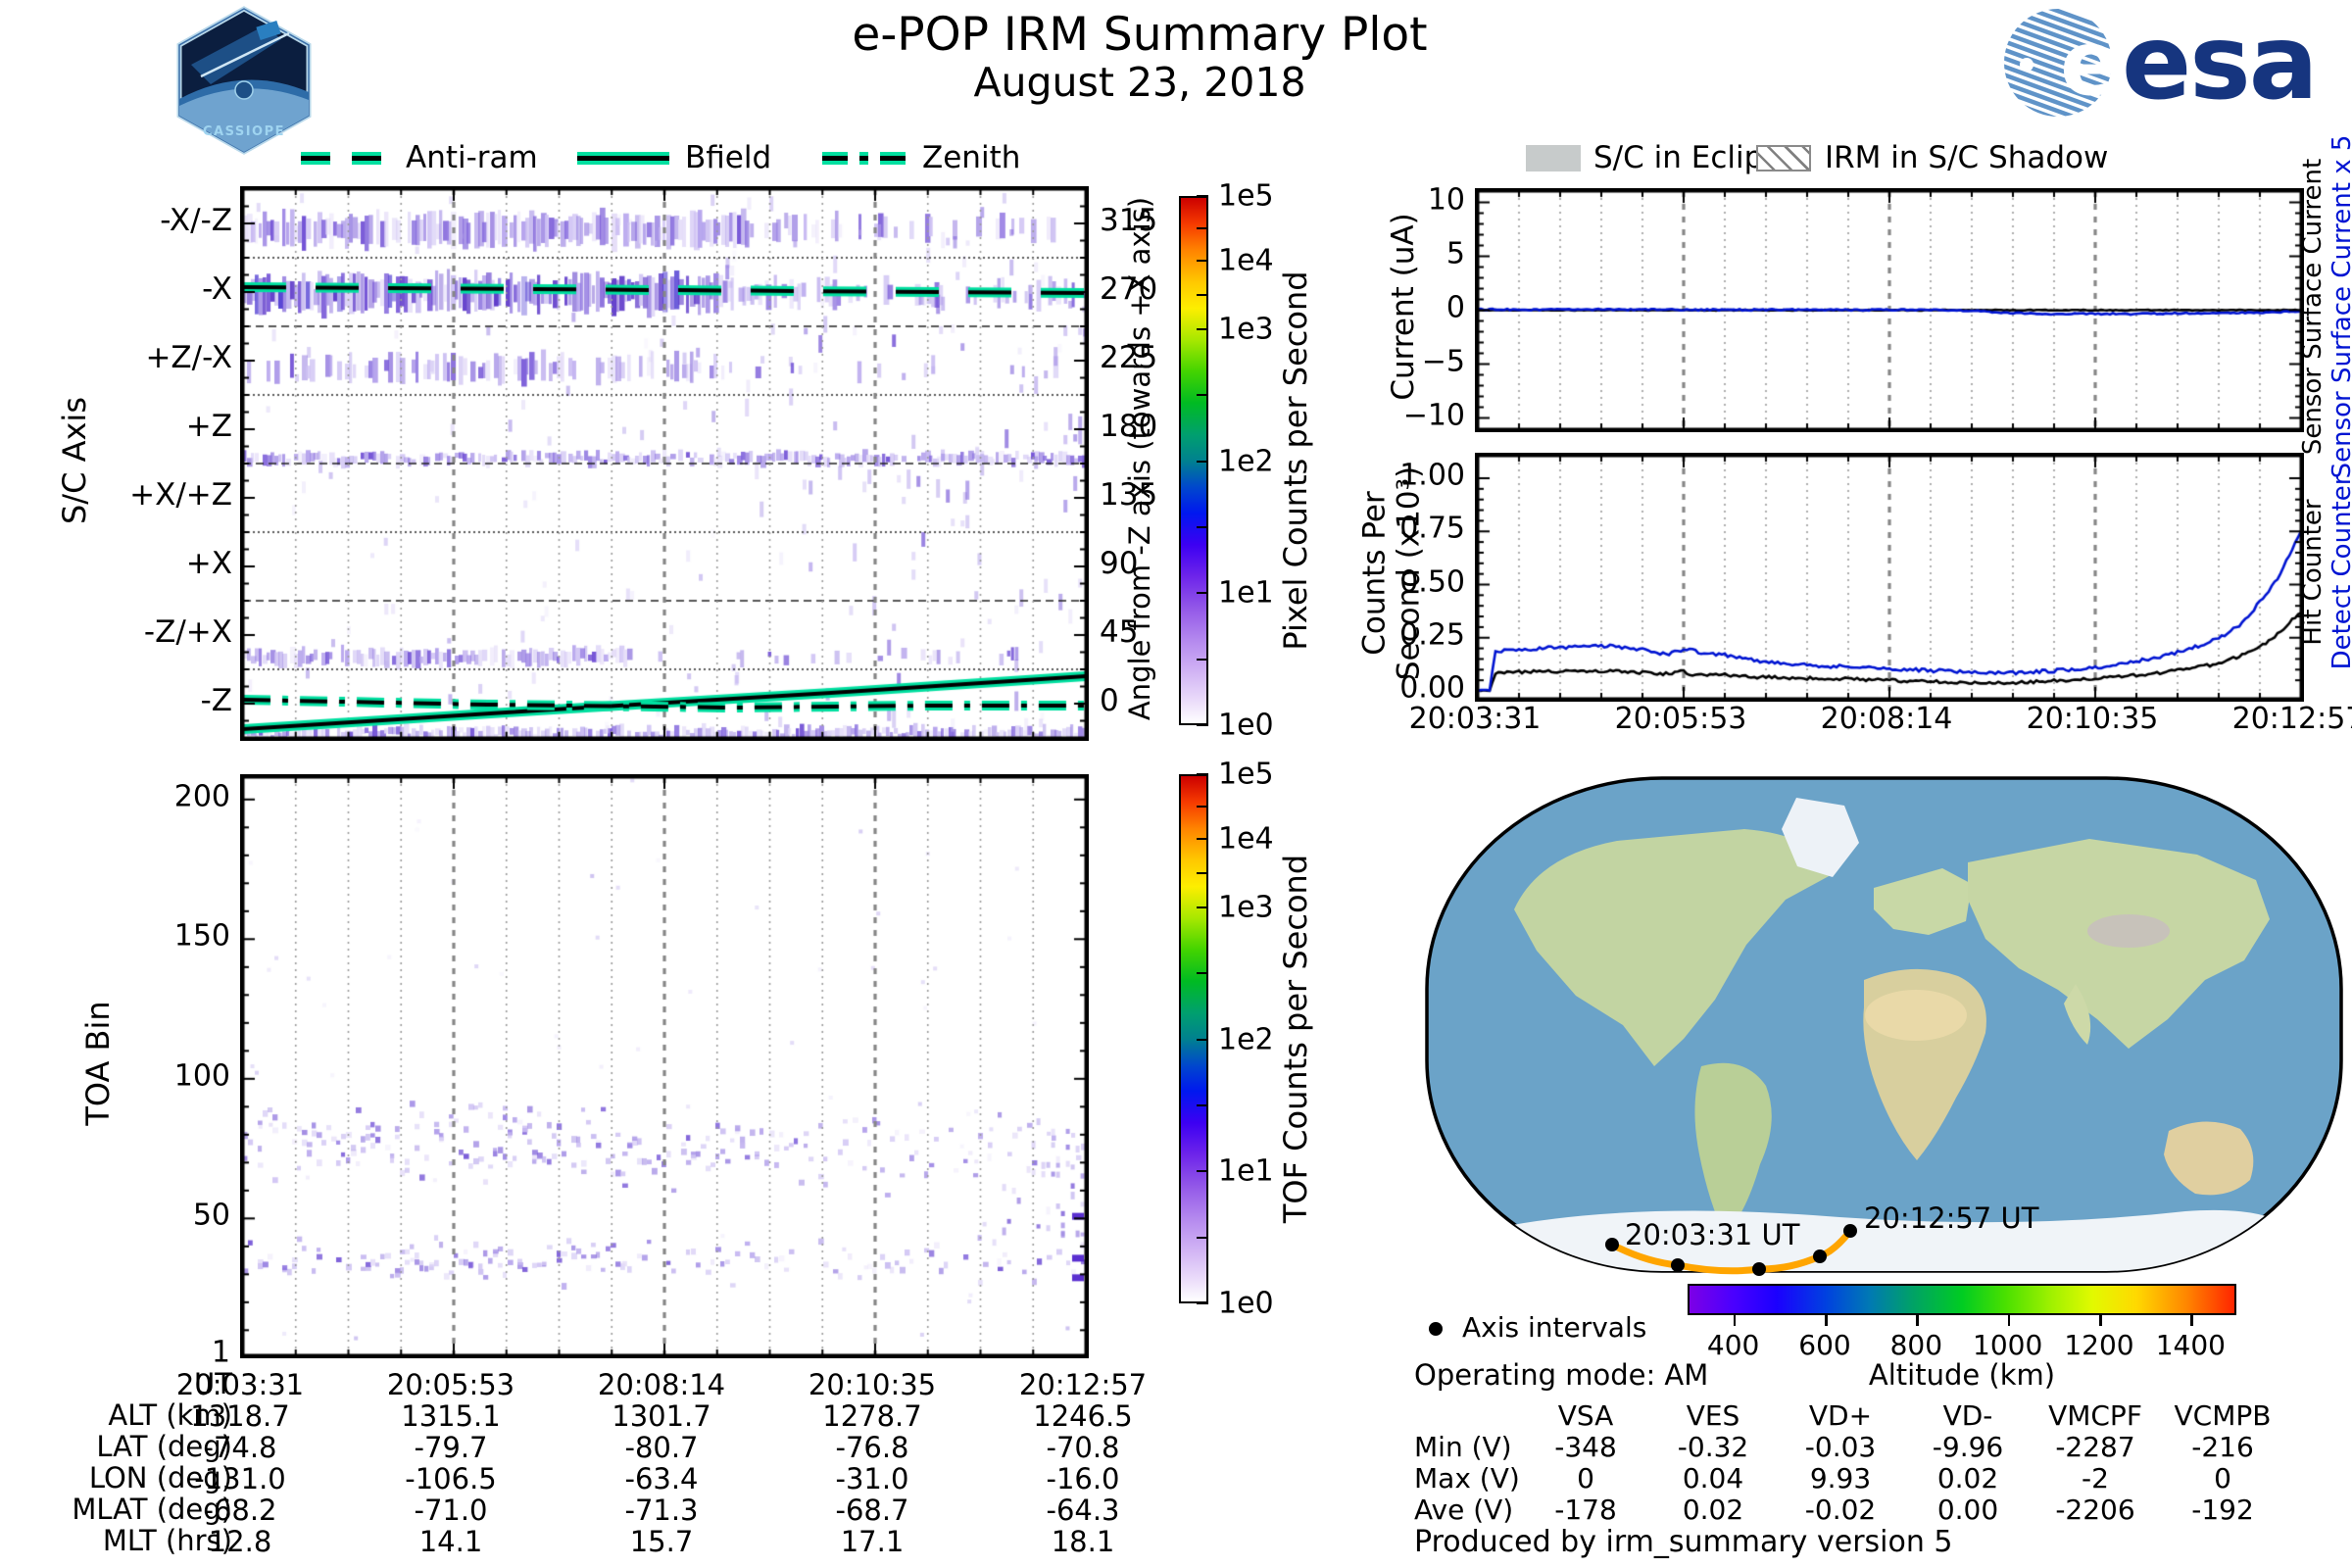 The image size is (2352, 1568). I want to click on altitude-colorbar, so click(1962, 1299).